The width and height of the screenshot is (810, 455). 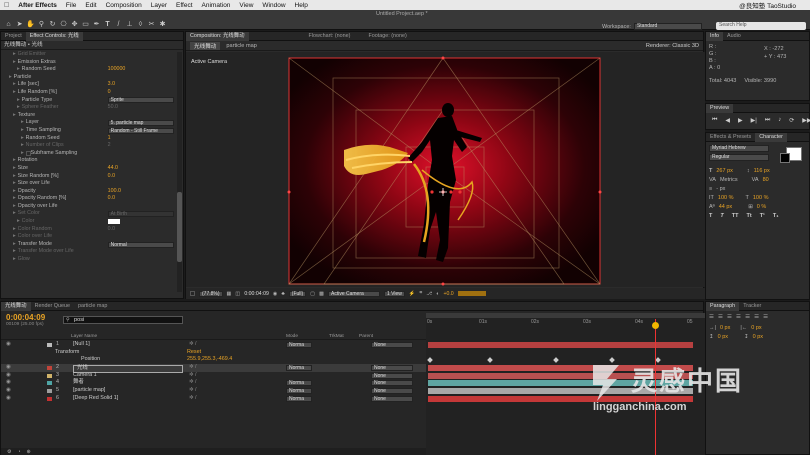 What do you see at coordinates (710, 216) in the screenshot?
I see `faux-bold-button: T` at bounding box center [710, 216].